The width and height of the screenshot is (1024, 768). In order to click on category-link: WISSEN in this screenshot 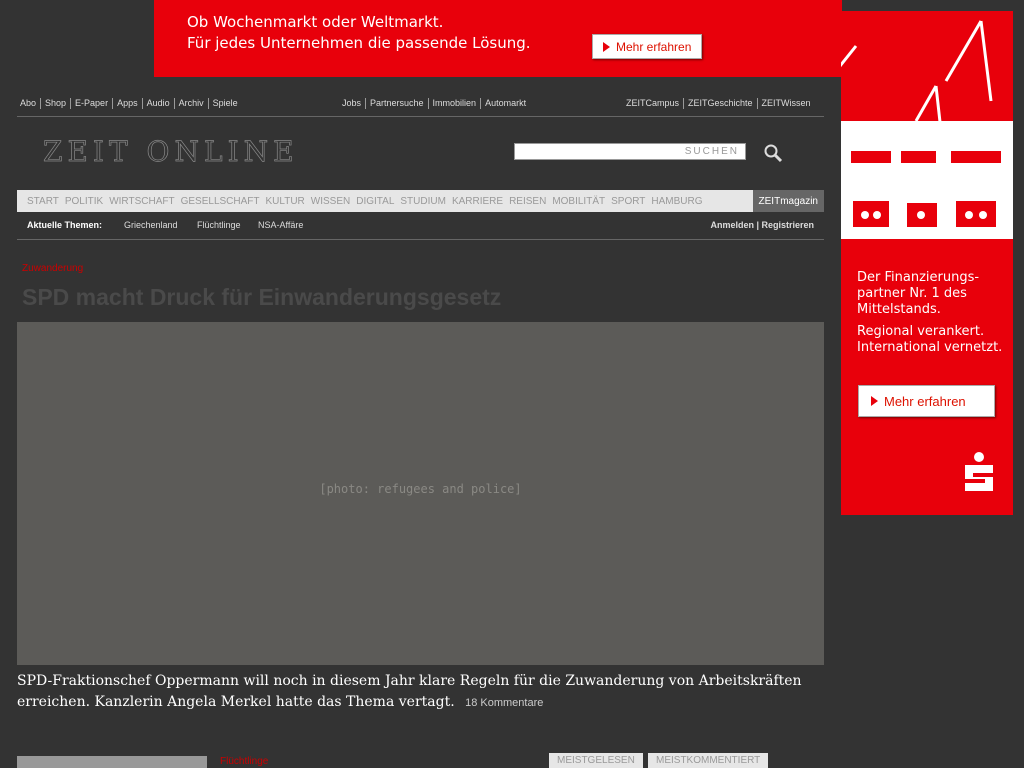, I will do `click(330, 201)`.